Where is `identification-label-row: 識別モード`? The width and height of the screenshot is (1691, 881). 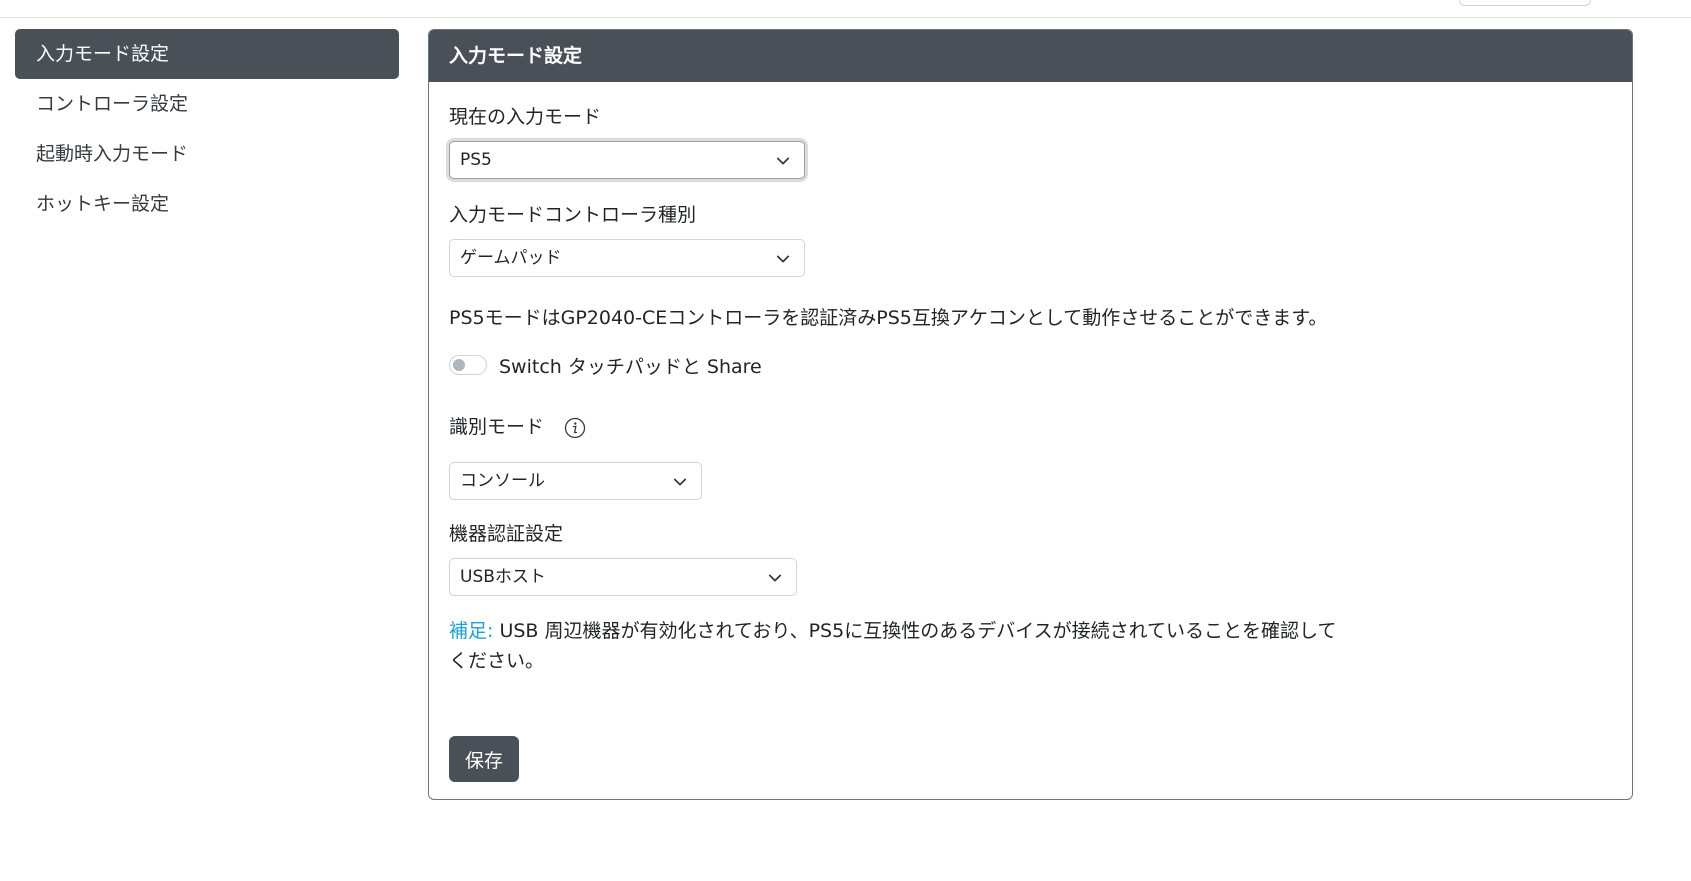
identification-label-row: 識別モード is located at coordinates (517, 425).